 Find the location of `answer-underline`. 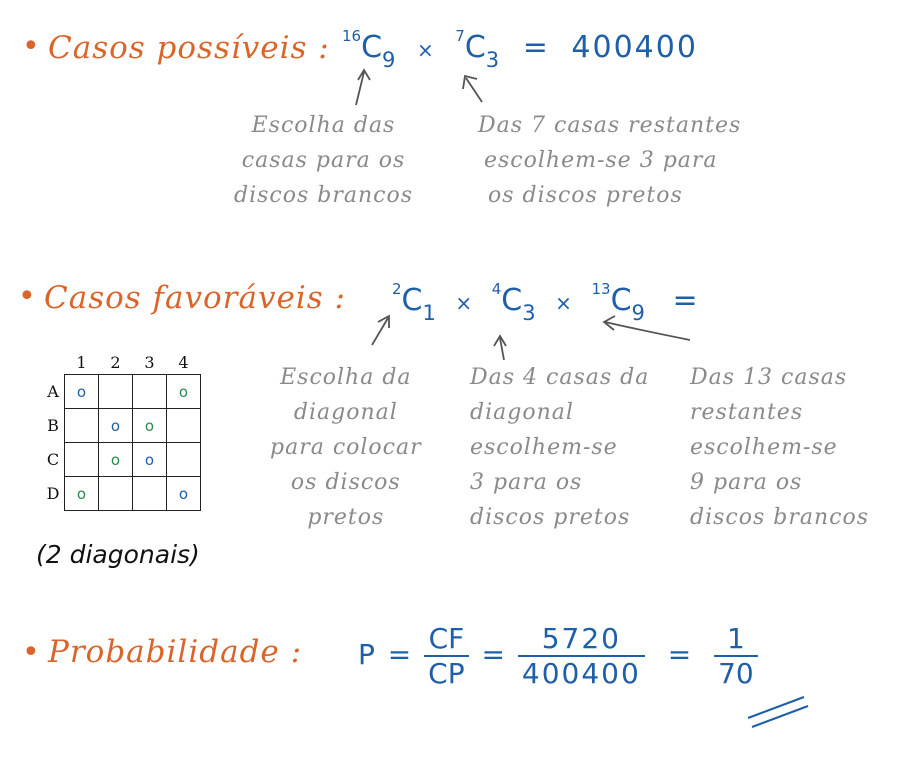

answer-underline is located at coordinates (778, 712).